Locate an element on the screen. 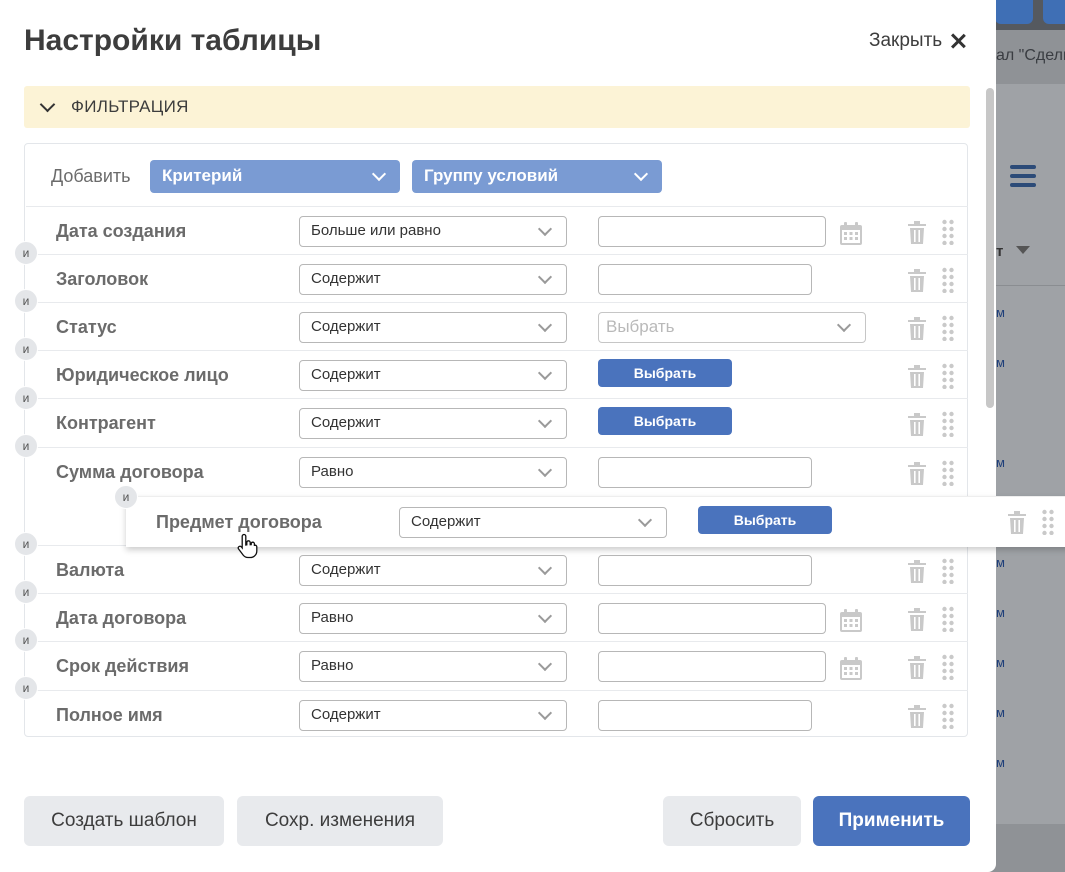 This screenshot has height=872, width=1065. filter-row: Валюта Содержит is located at coordinates (497, 569).